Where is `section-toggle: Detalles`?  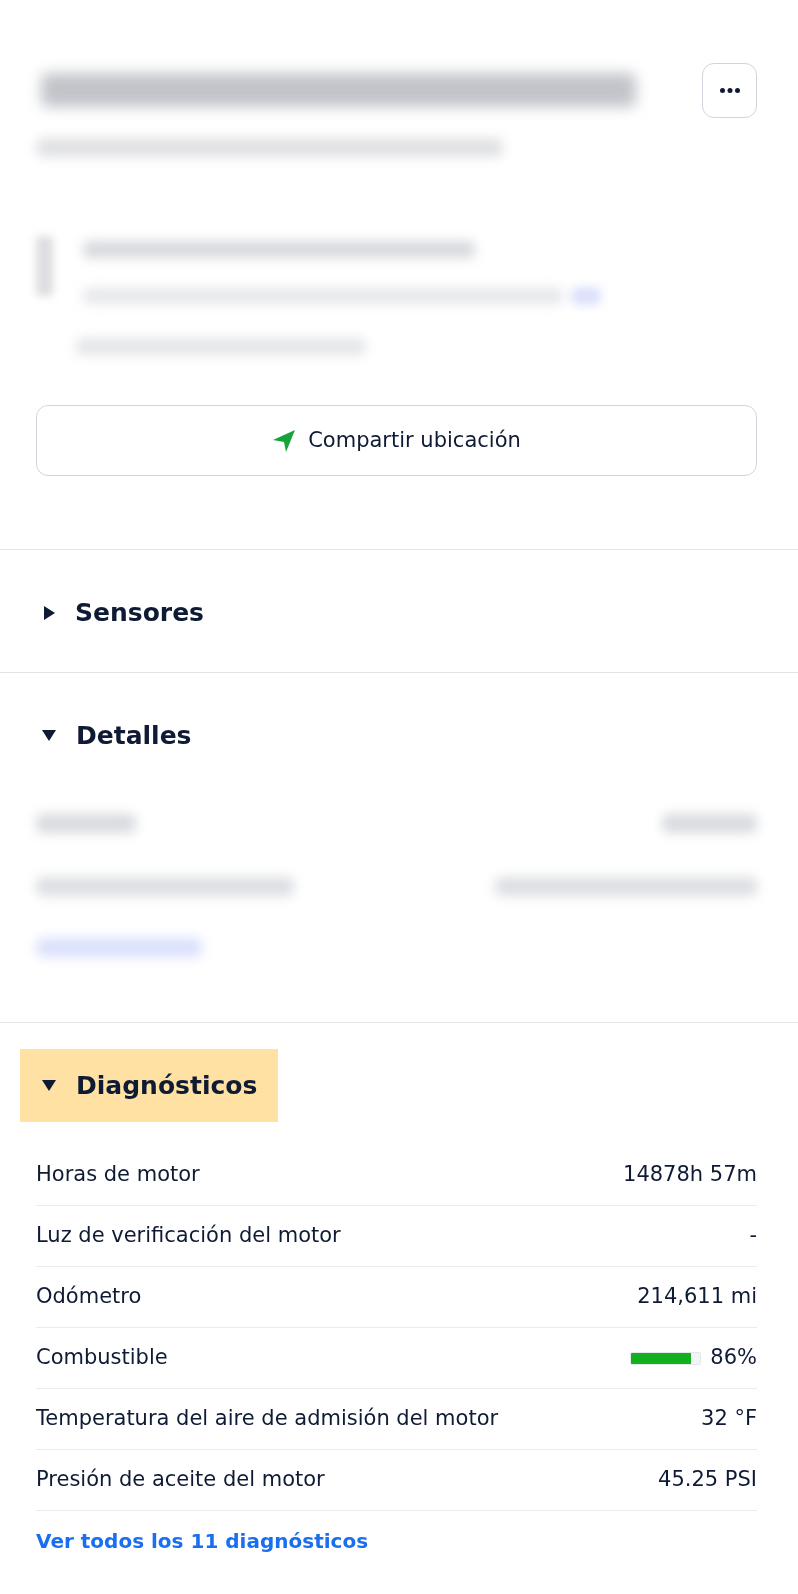
section-toggle: Detalles is located at coordinates (116, 735).